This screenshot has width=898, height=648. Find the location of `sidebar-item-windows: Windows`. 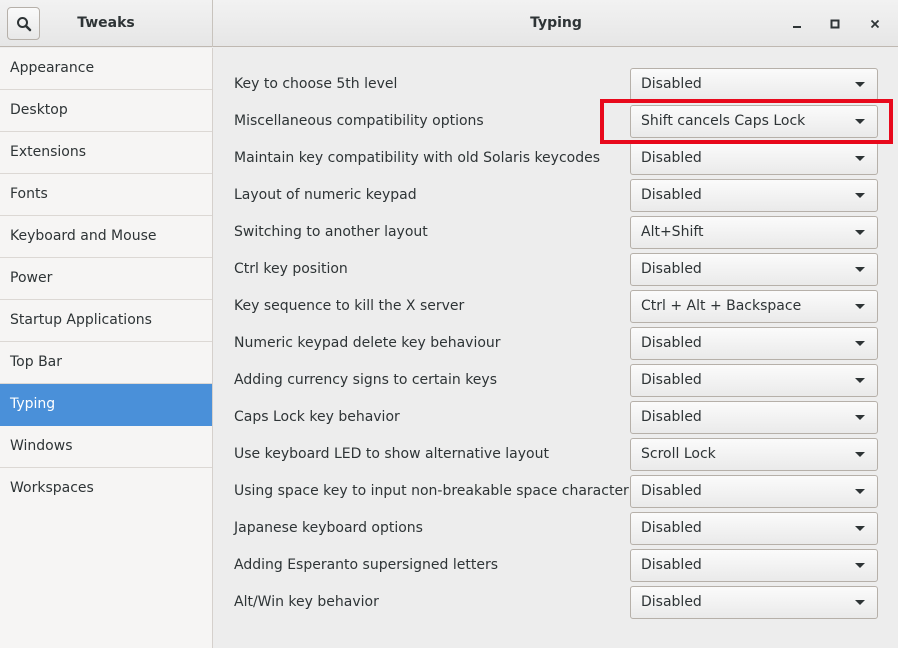

sidebar-item-windows: Windows is located at coordinates (106, 447).